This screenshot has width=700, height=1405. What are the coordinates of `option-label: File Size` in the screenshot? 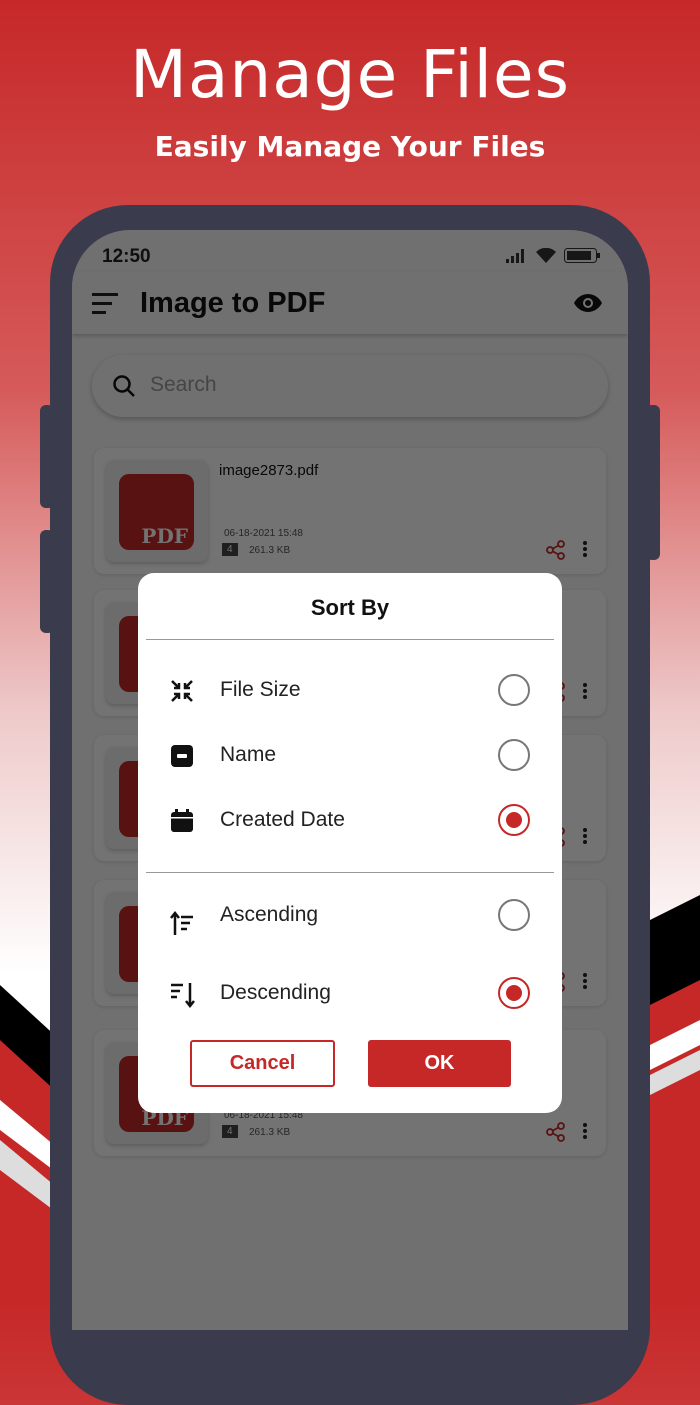 It's located at (260, 689).